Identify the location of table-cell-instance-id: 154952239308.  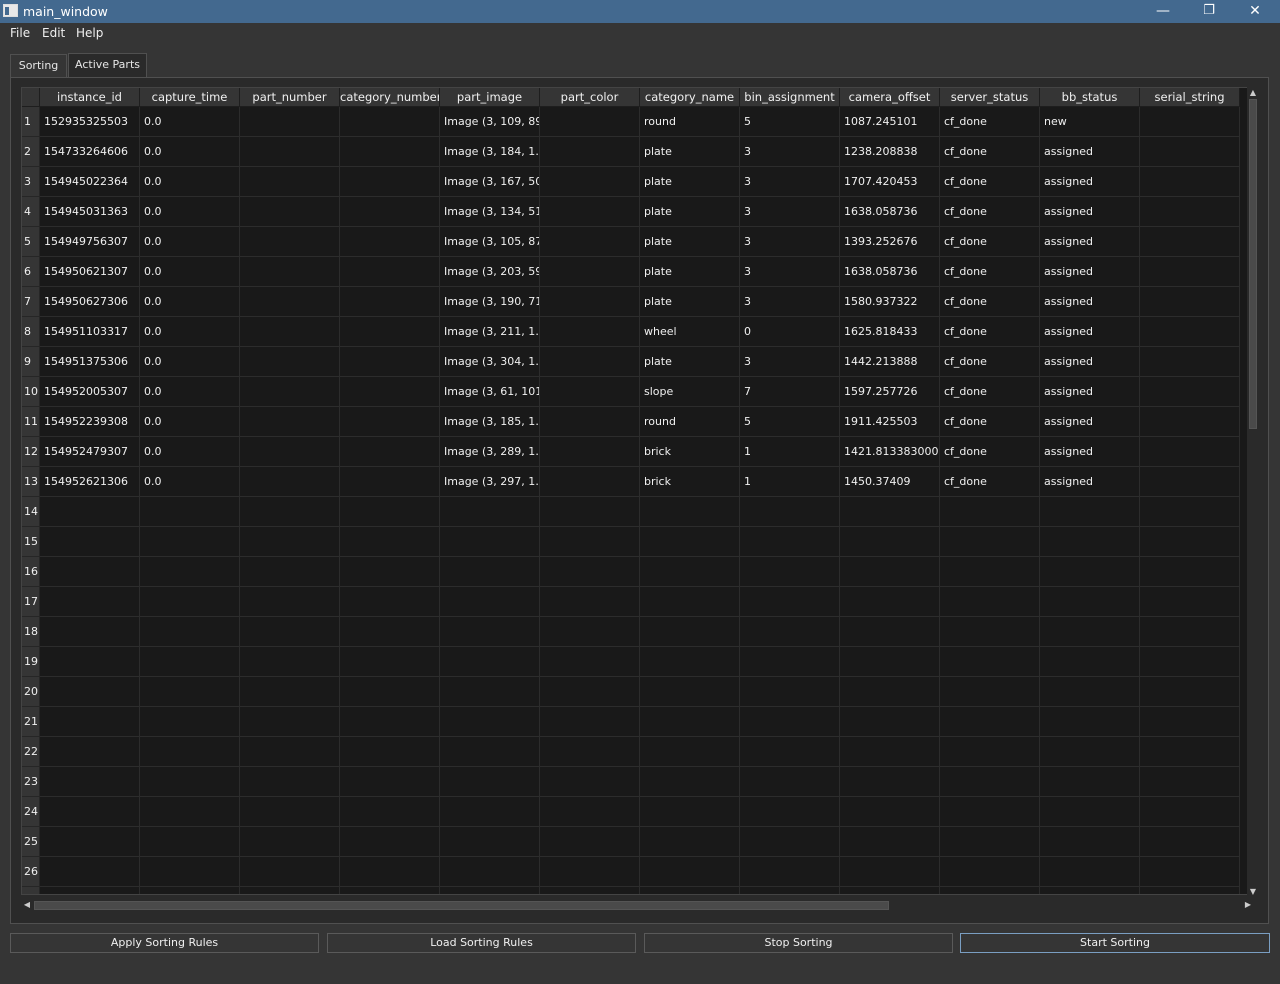
(90, 422).